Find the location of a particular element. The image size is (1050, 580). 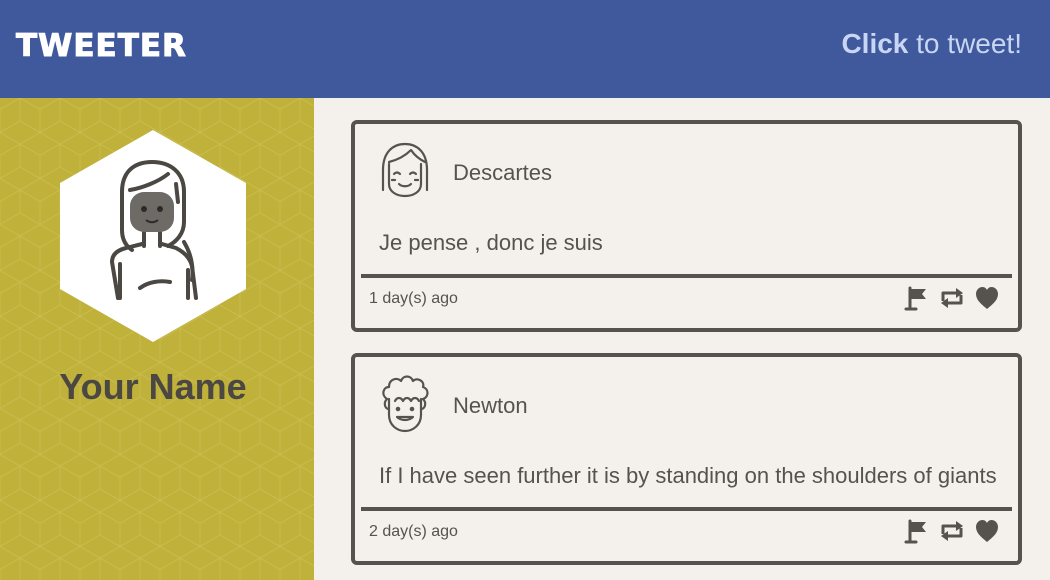

profile-avatar is located at coordinates (153, 236).